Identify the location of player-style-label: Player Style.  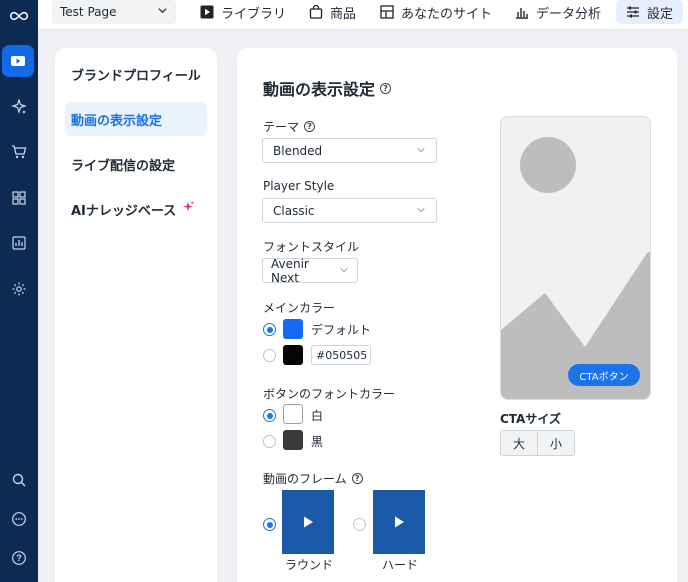
(298, 186).